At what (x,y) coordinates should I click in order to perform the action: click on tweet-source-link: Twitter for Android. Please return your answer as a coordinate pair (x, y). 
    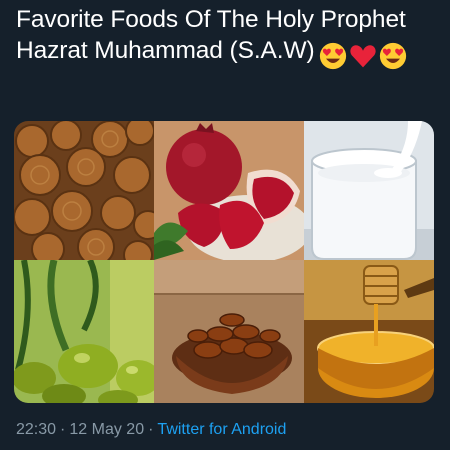
    Looking at the image, I should click on (221, 429).